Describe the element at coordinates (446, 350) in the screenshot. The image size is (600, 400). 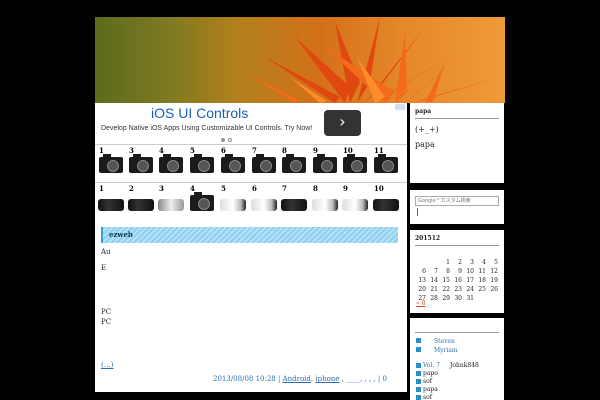
I see `link-myriam: Myriam` at that location.